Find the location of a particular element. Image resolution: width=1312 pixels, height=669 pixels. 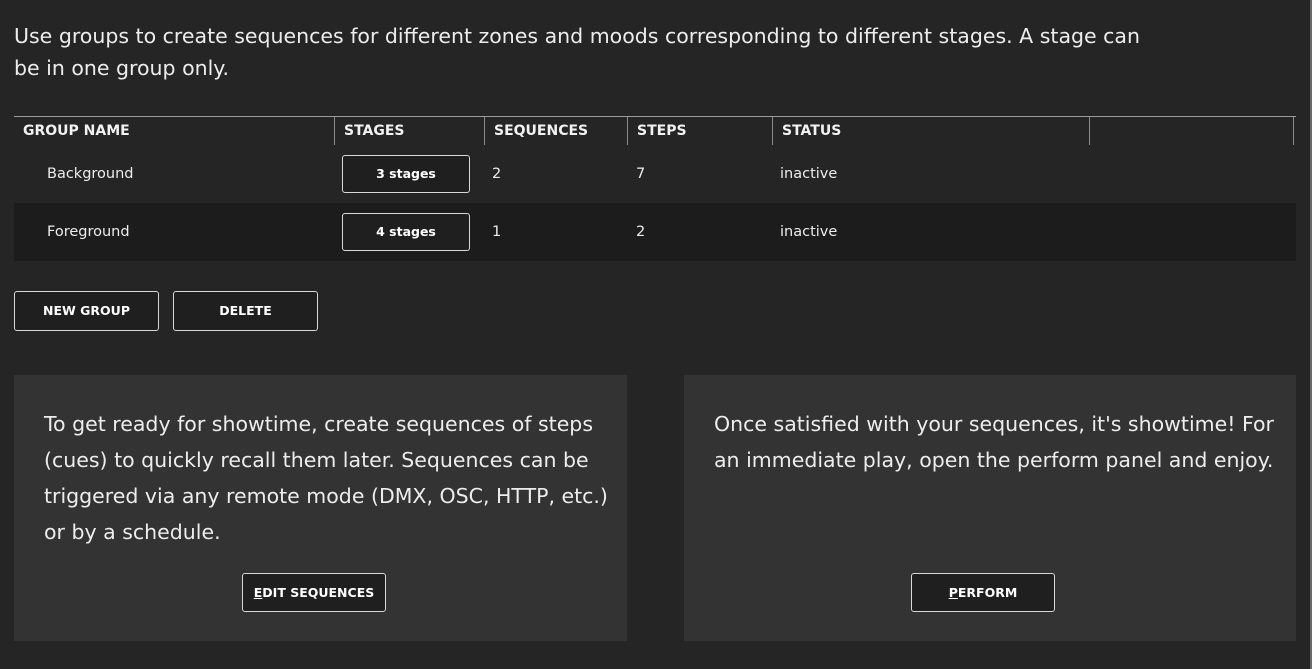

stages-button: 4 stages is located at coordinates (406, 232).